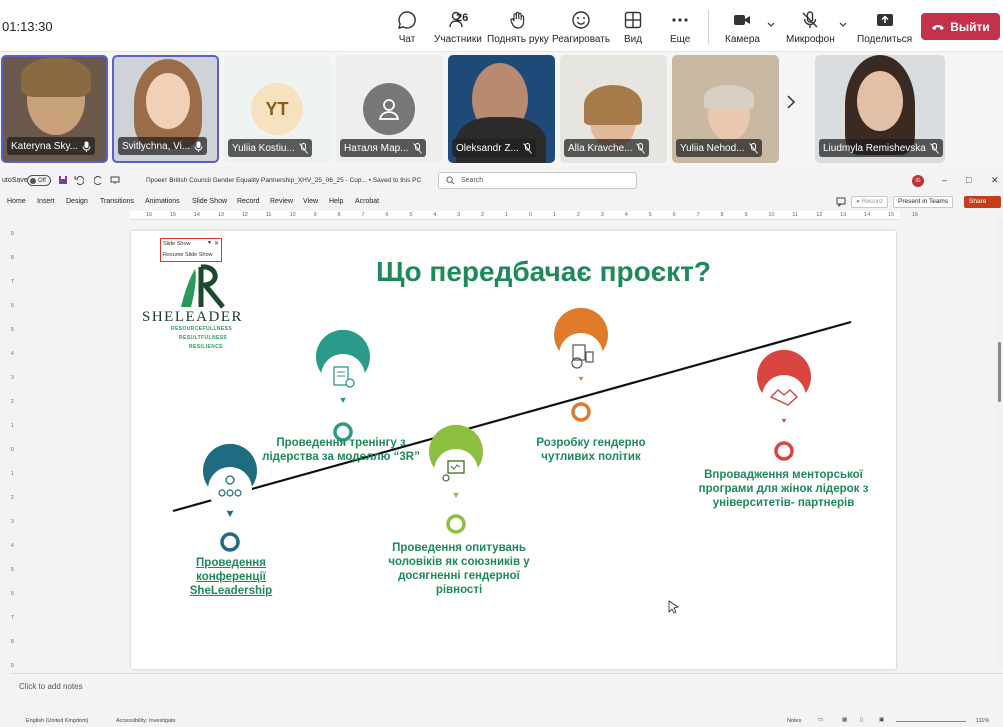 The image size is (1003, 727). I want to click on maximize-button: □, so click(968, 180).